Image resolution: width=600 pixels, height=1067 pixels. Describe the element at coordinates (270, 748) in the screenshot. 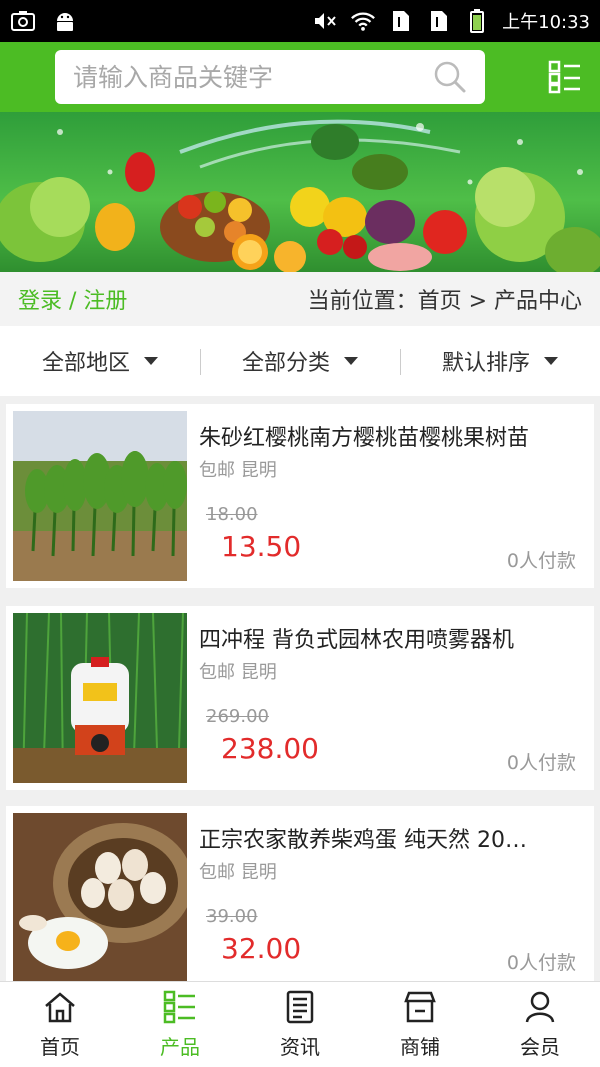

I see `product-price: 238.00` at that location.